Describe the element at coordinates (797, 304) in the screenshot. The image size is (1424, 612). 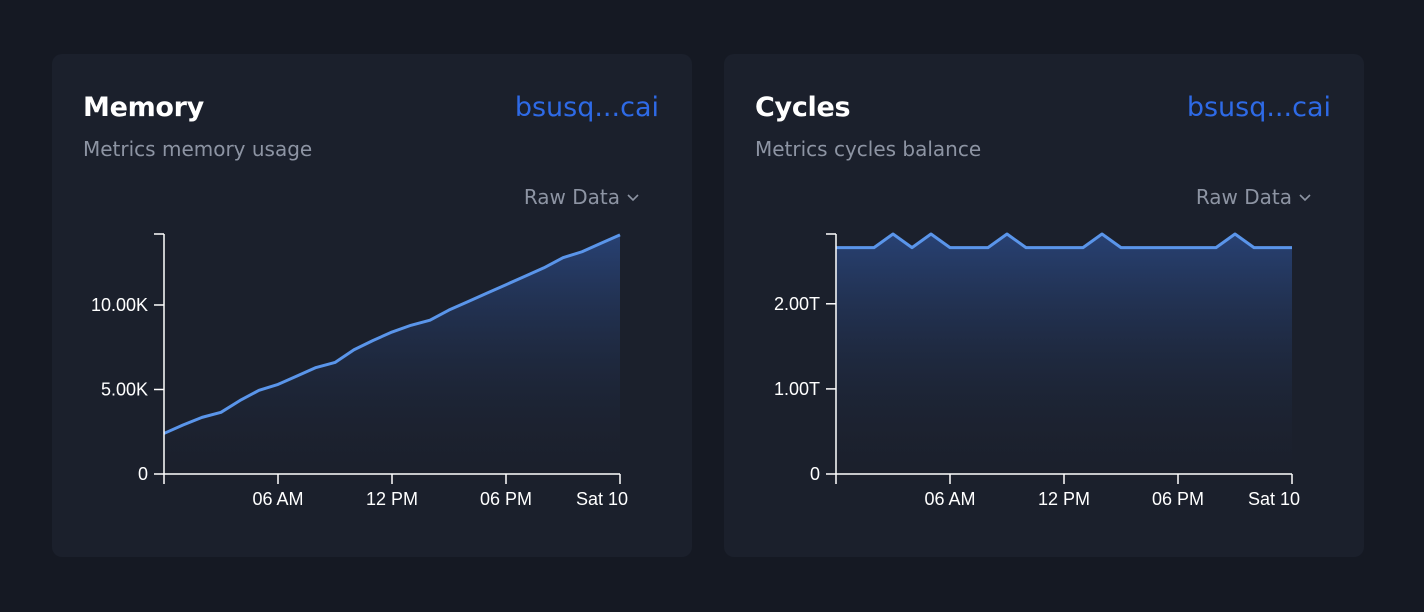
I see `y-tick-label: 2.00T` at that location.